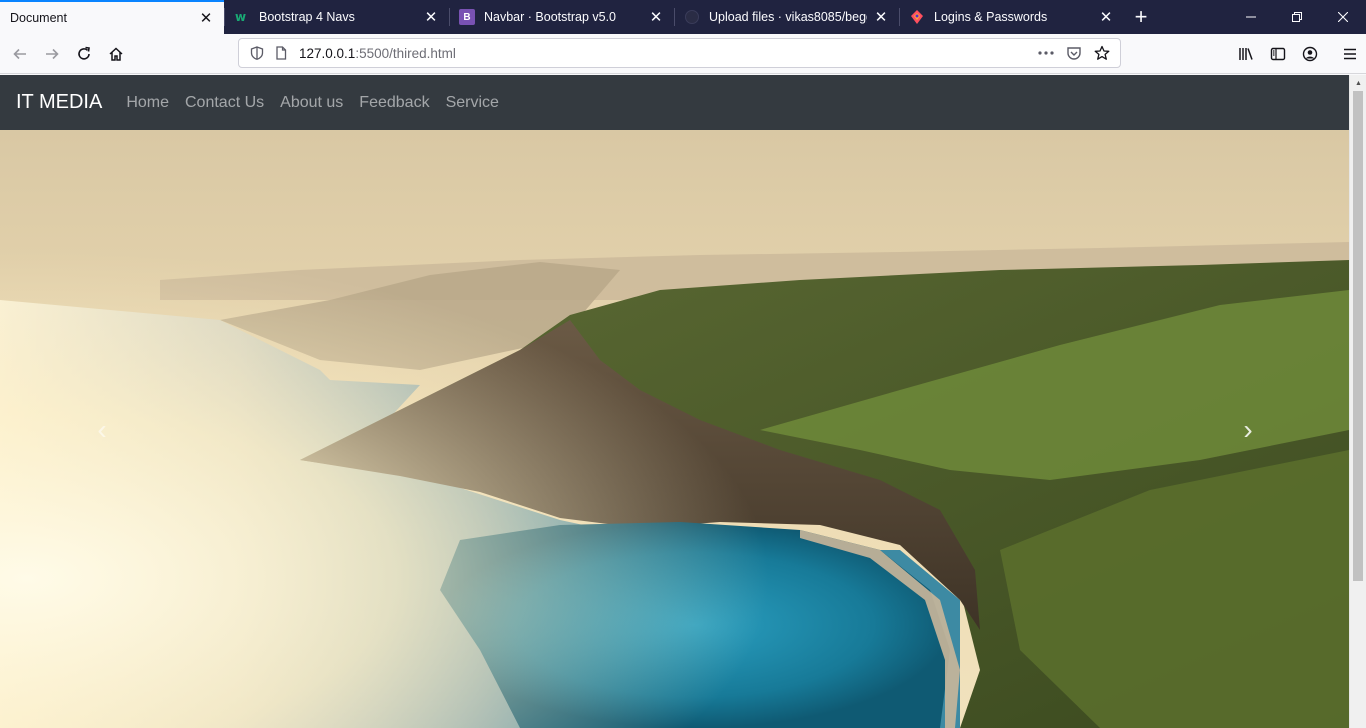 The width and height of the screenshot is (1366, 728). I want to click on tab-title: Logins & Passwords, so click(991, 17).